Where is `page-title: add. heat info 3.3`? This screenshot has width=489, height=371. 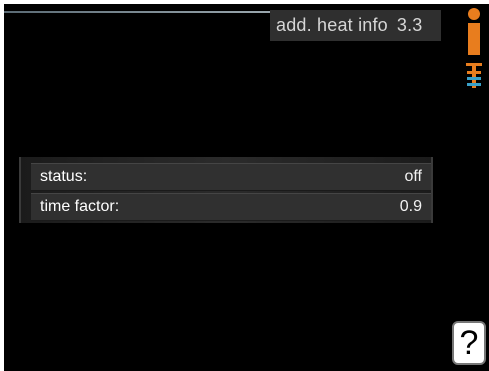
page-title: add. heat info 3.3 is located at coordinates (355, 25).